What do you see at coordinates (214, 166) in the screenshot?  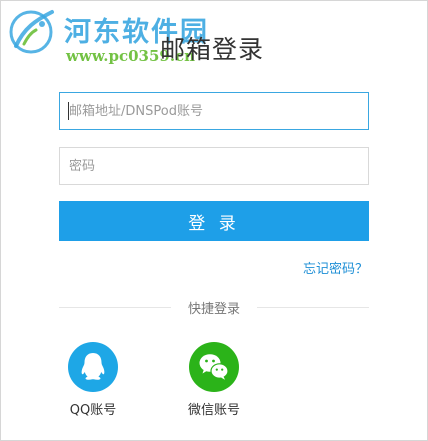 I see `password-input` at bounding box center [214, 166].